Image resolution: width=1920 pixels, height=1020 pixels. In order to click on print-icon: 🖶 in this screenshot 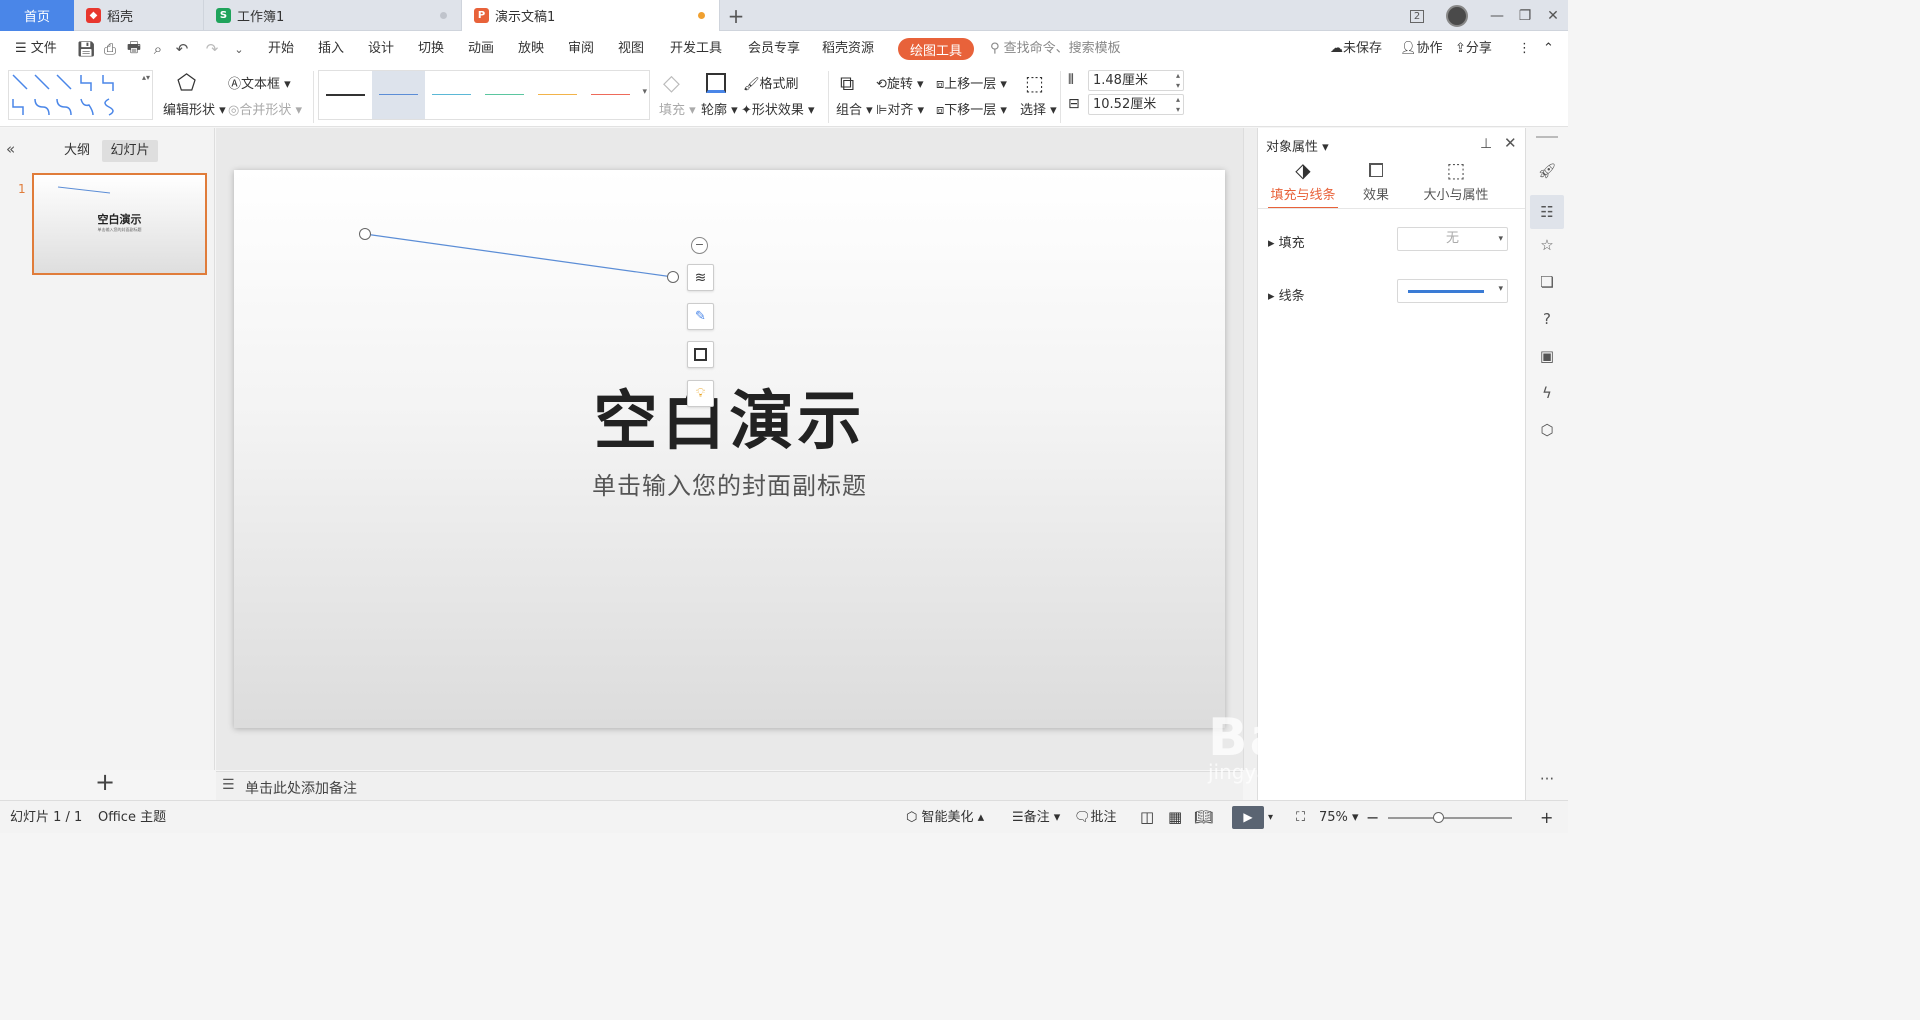, I will do `click(134, 48)`.